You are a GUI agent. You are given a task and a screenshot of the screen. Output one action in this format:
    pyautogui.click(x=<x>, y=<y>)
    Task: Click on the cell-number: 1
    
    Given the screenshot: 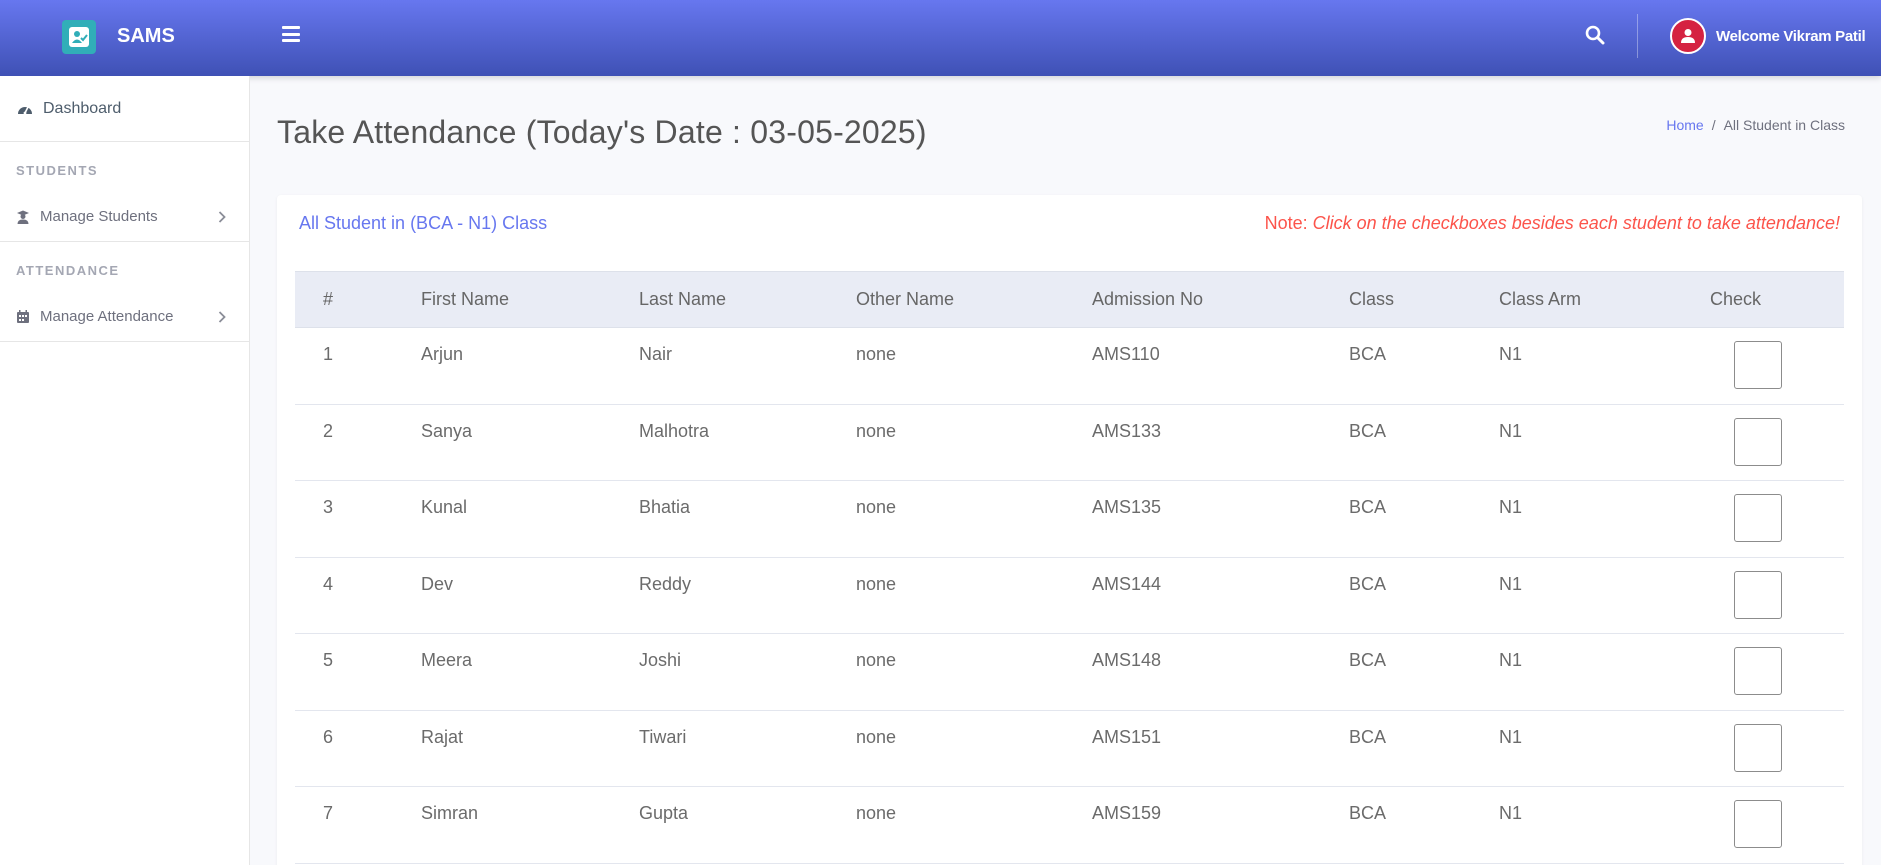 What is the action you would take?
    pyautogui.click(x=328, y=354)
    